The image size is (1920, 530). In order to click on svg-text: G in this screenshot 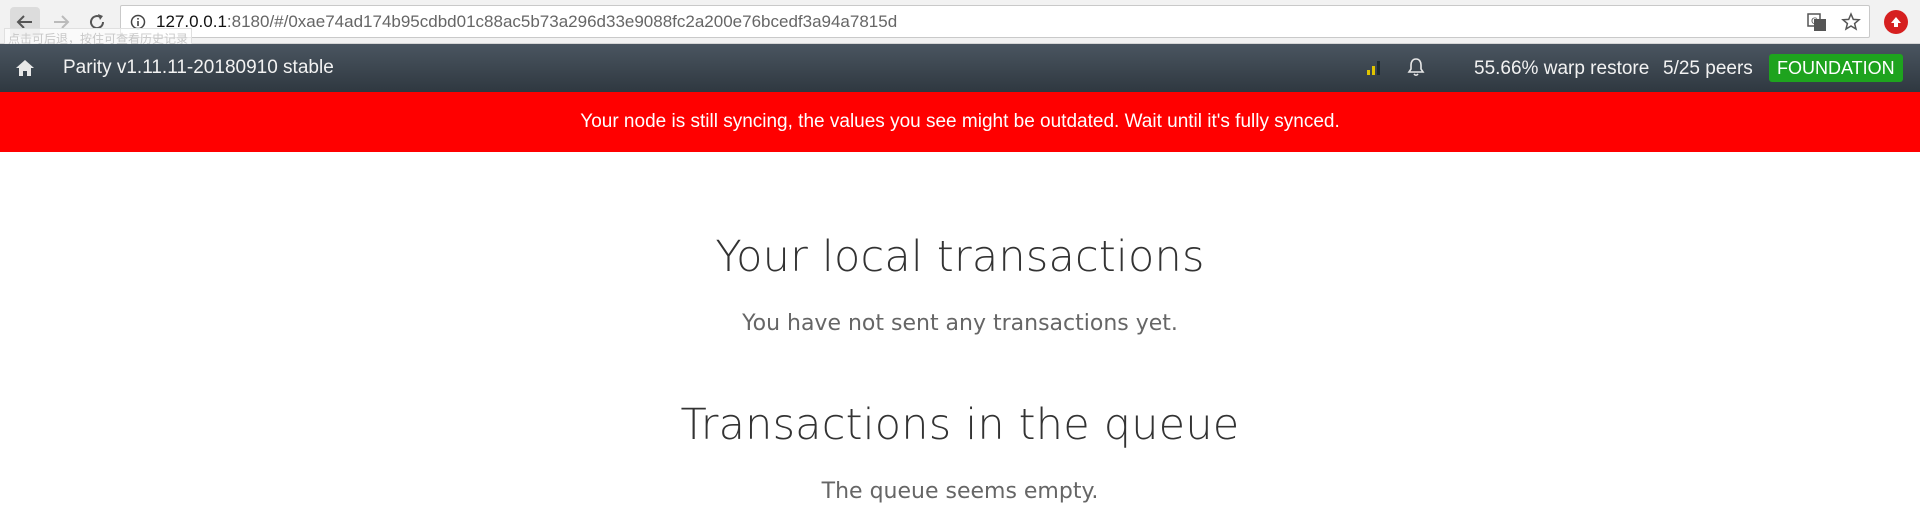, I will do `click(1814, 22)`.